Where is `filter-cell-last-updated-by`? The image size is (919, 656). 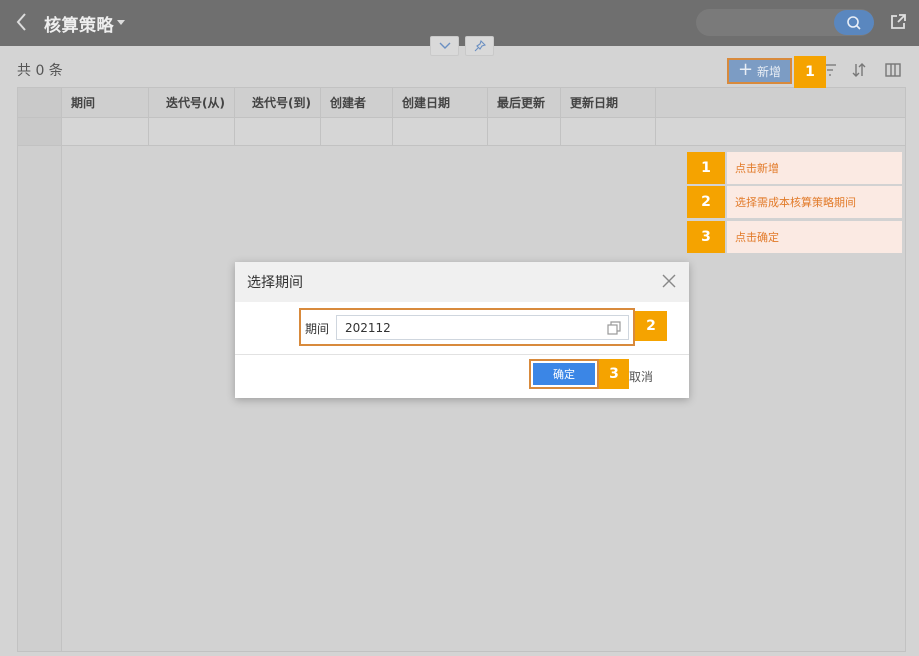
filter-cell-last-updated-by is located at coordinates (524, 131).